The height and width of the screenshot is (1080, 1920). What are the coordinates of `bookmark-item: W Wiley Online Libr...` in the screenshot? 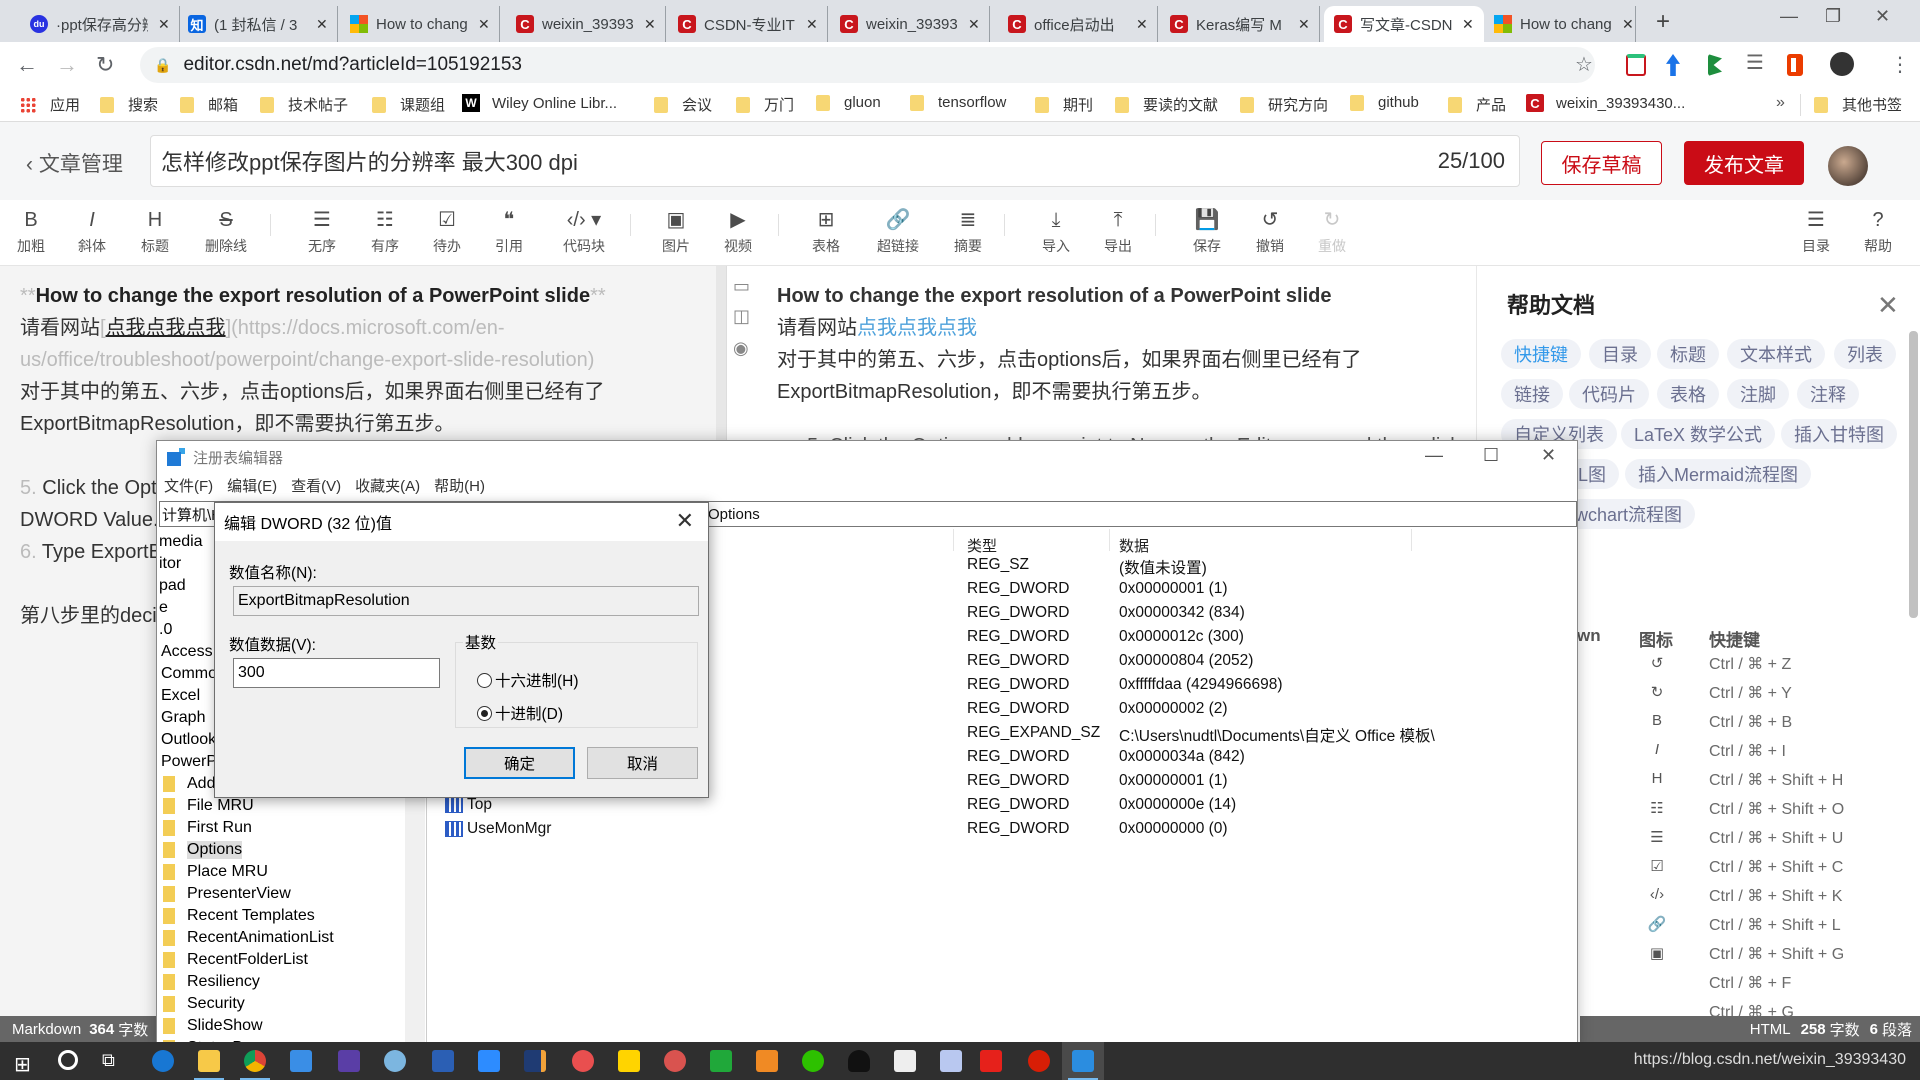 It's located at (539, 103).